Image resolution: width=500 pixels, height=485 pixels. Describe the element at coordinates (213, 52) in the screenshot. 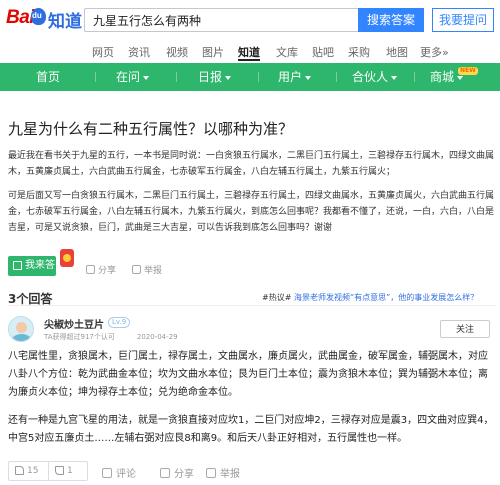

I see `channel-image: 图片` at that location.